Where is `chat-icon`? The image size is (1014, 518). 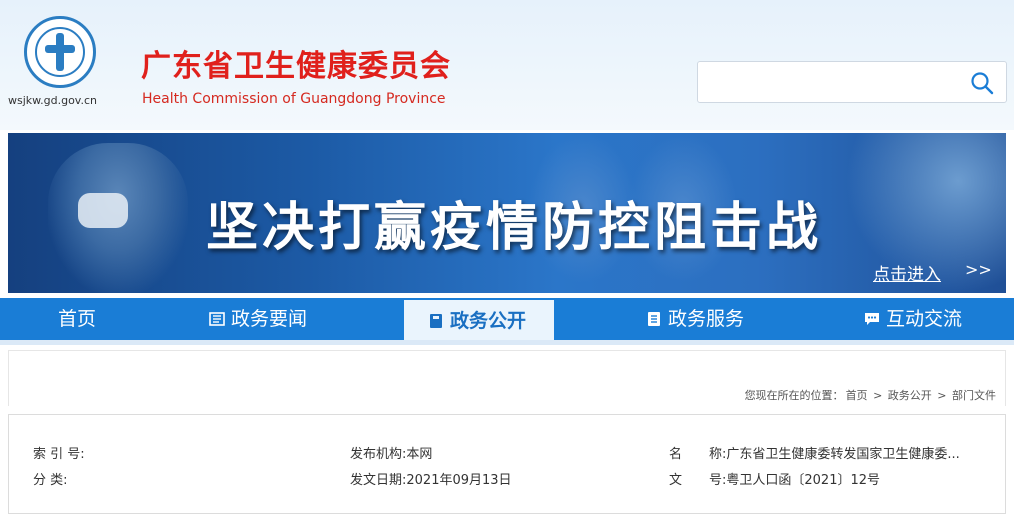 chat-icon is located at coordinates (872, 319).